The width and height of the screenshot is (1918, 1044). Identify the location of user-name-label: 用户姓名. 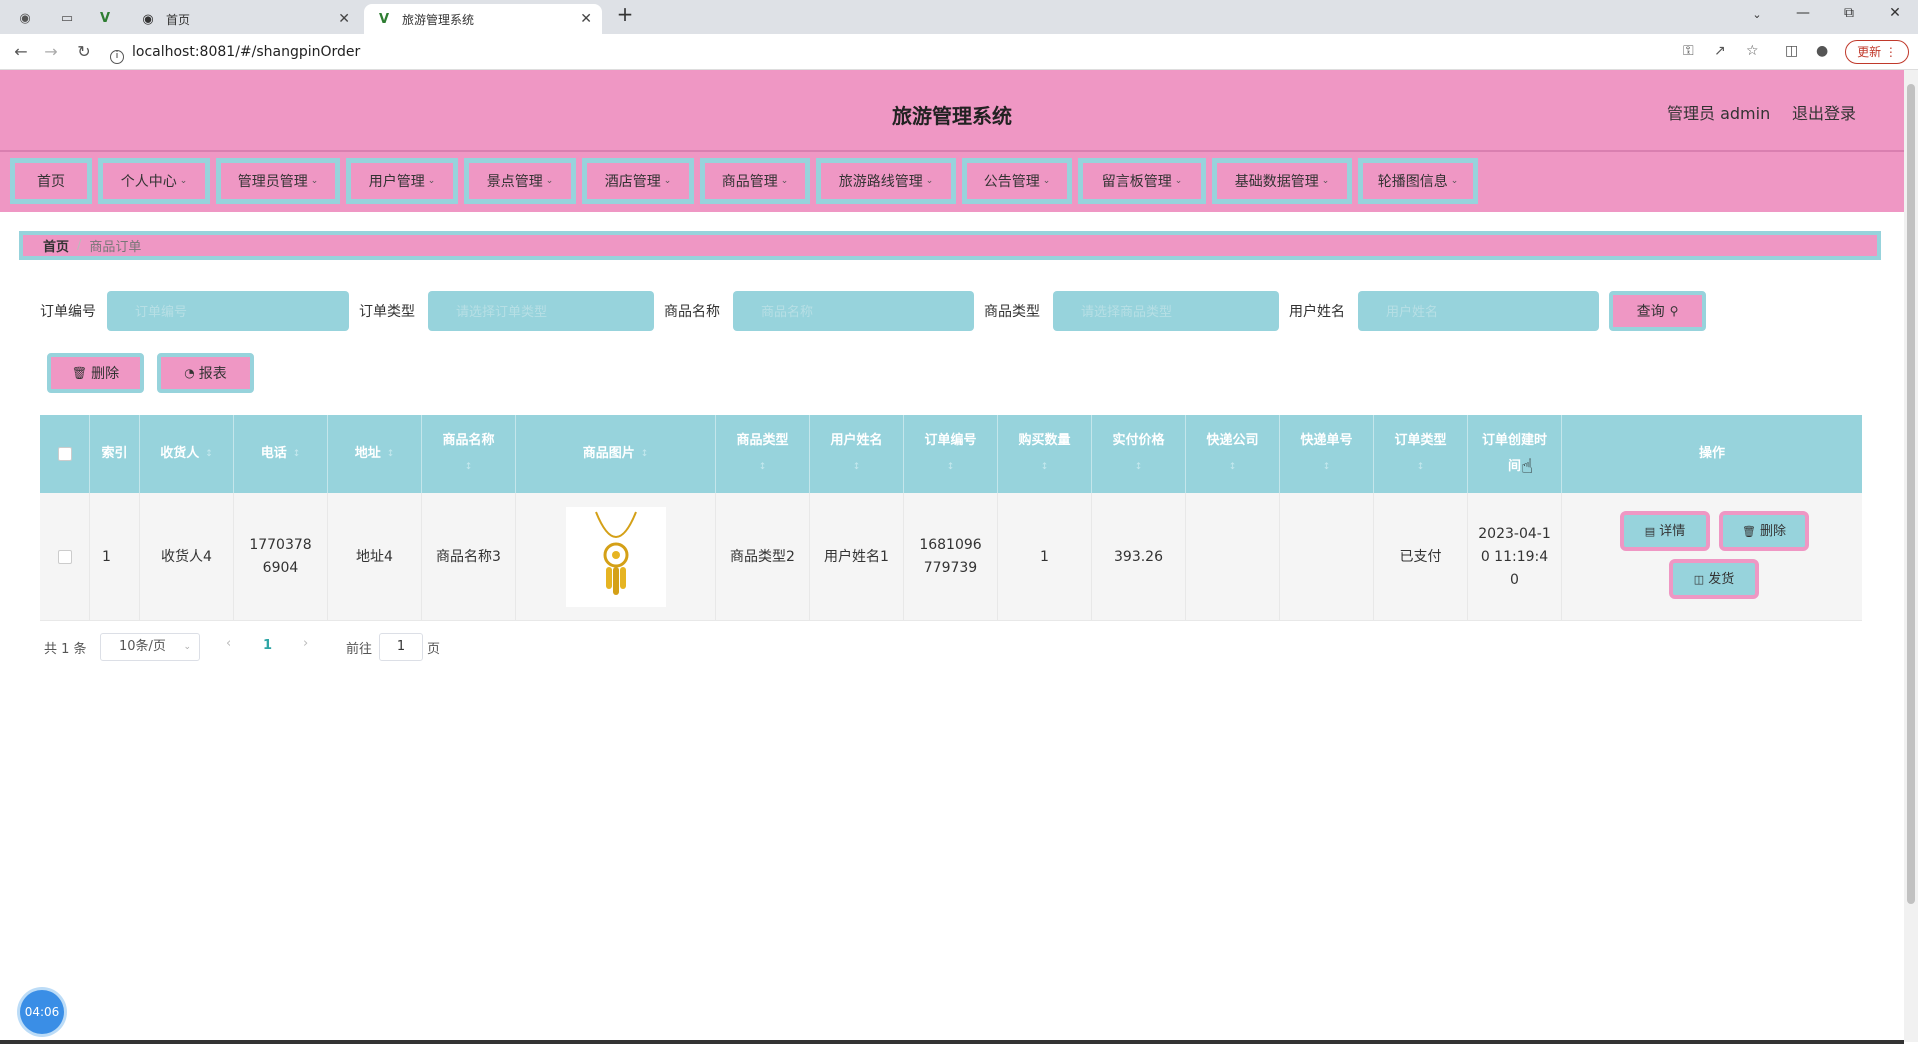
(1317, 312).